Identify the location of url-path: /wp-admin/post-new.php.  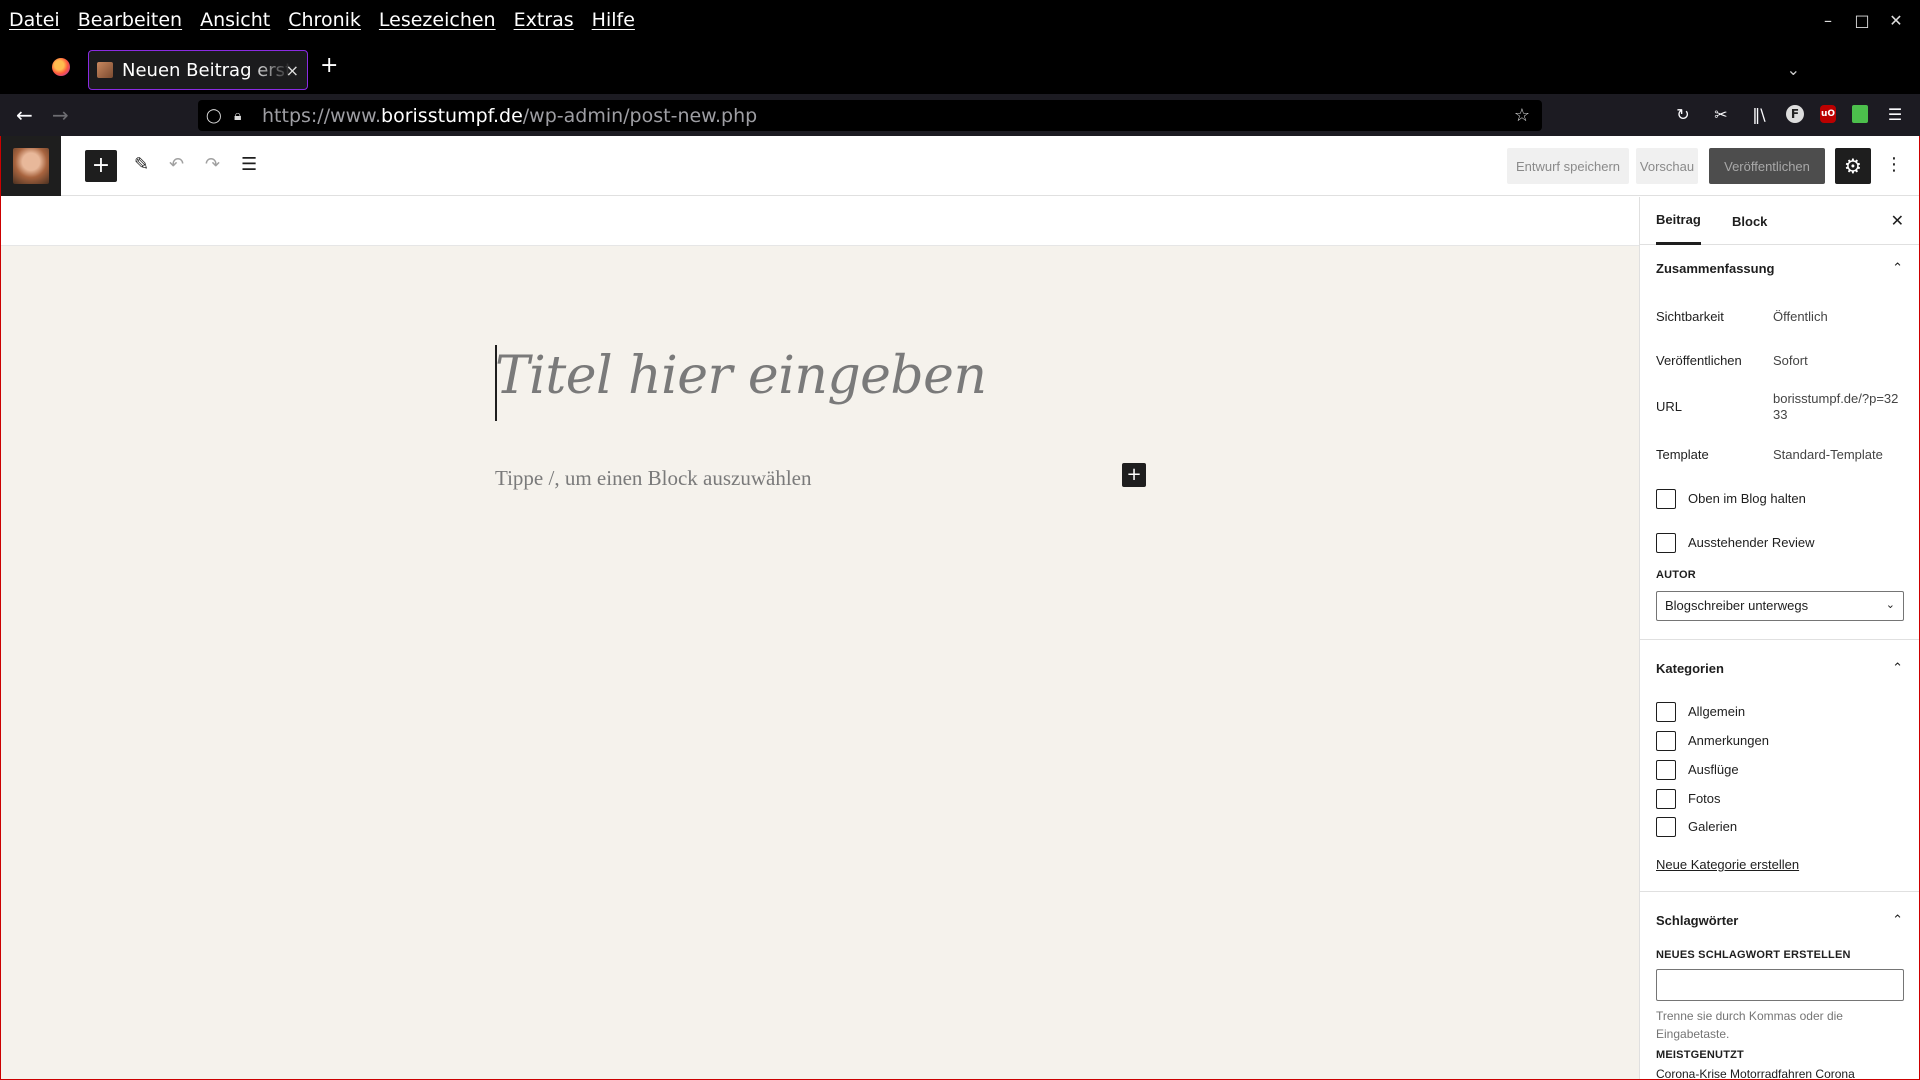
(640, 115).